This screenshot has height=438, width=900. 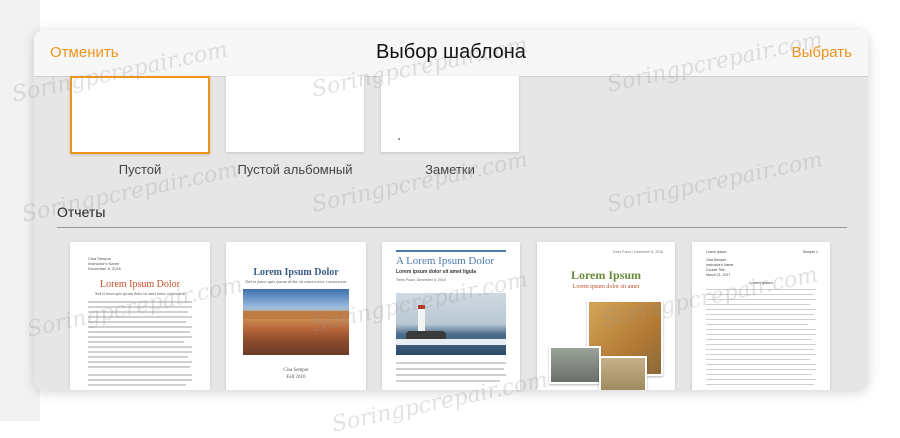 I want to click on section-title-reports: Отчеты, so click(x=81, y=212).